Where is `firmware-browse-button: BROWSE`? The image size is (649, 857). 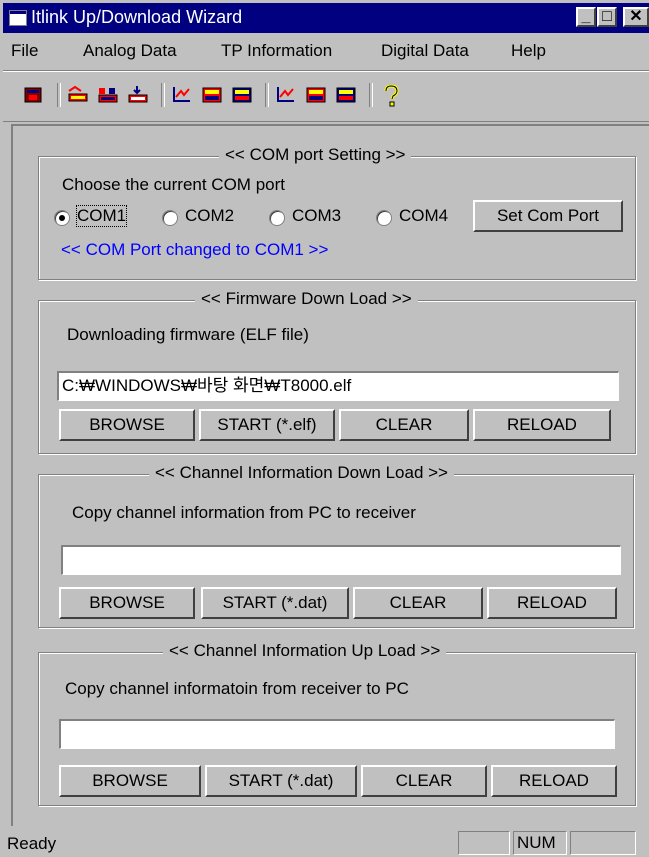
firmware-browse-button: BROWSE is located at coordinates (127, 425).